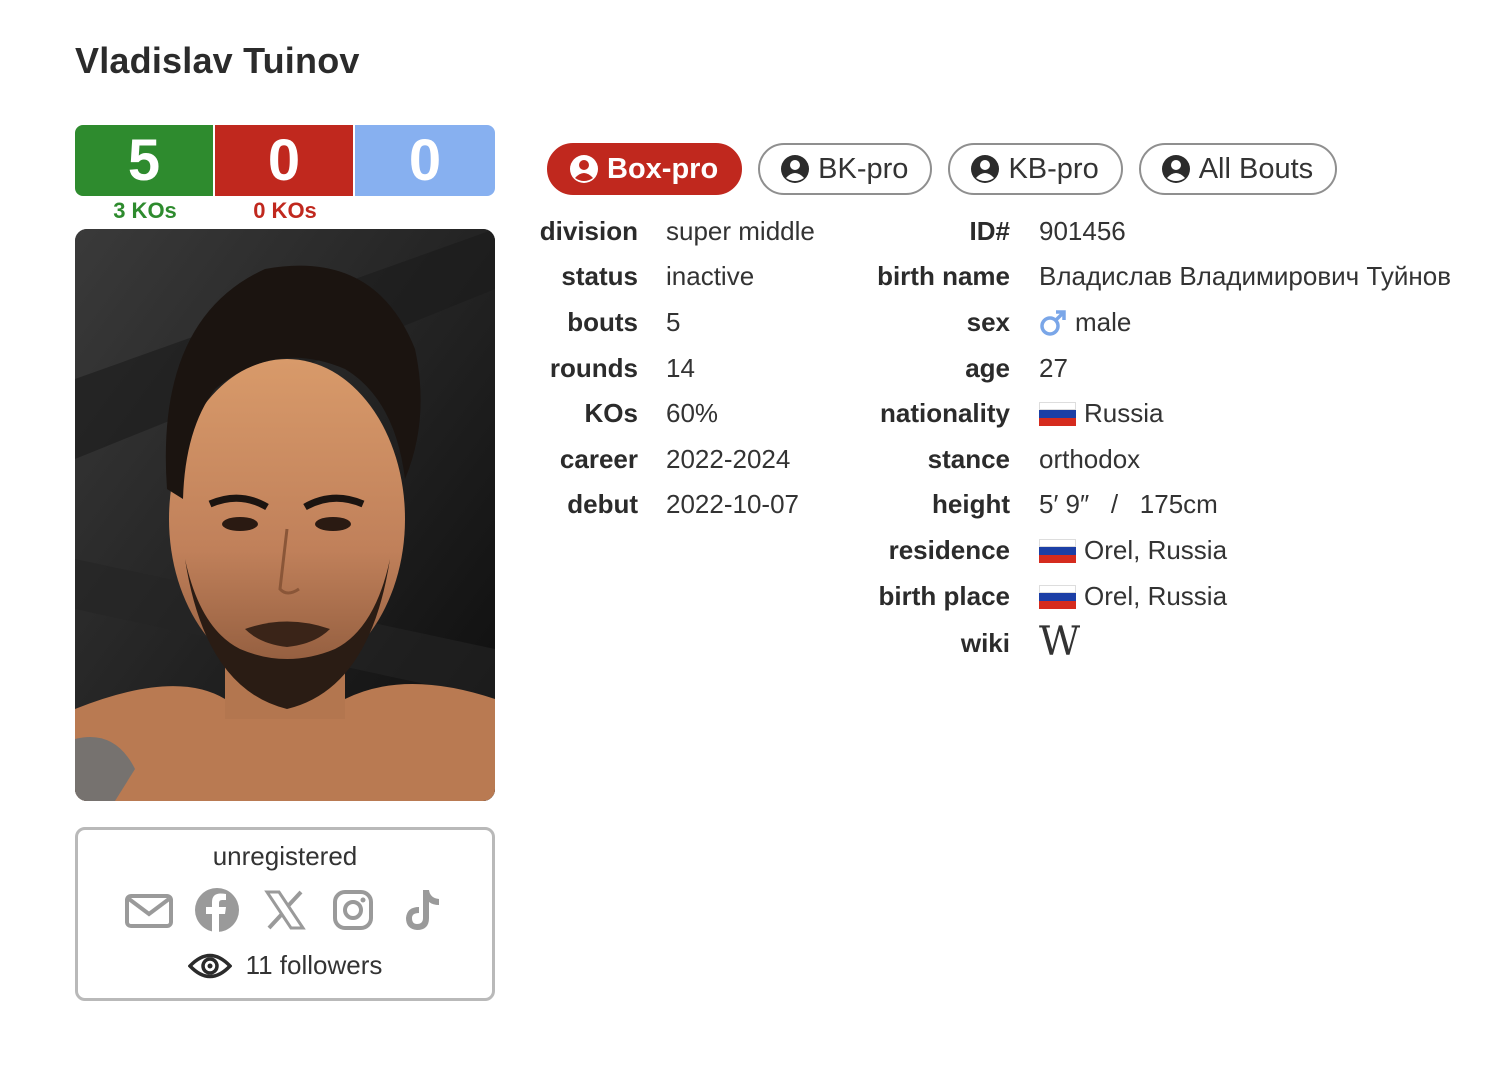  What do you see at coordinates (968, 459) in the screenshot?
I see `info-label: stance` at bounding box center [968, 459].